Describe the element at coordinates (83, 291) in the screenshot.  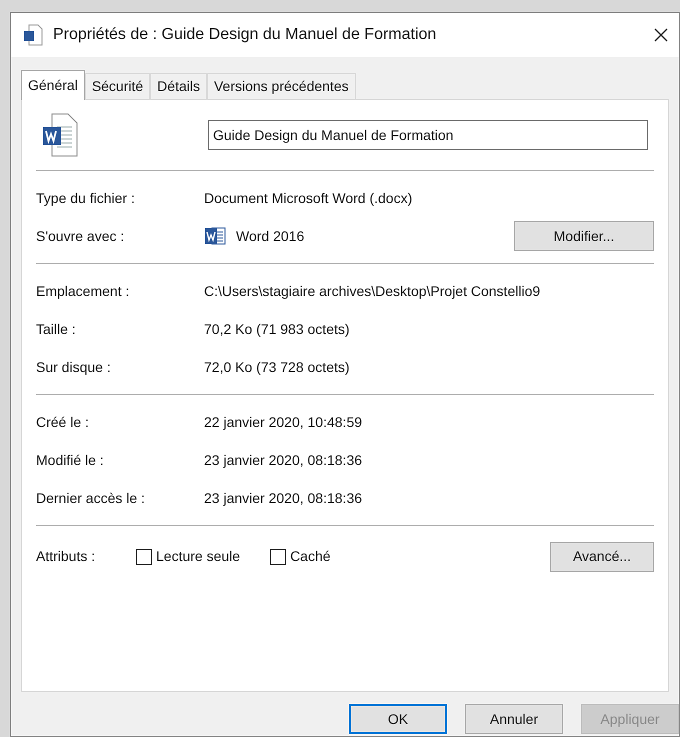
I see `property-label: Emplacement :` at that location.